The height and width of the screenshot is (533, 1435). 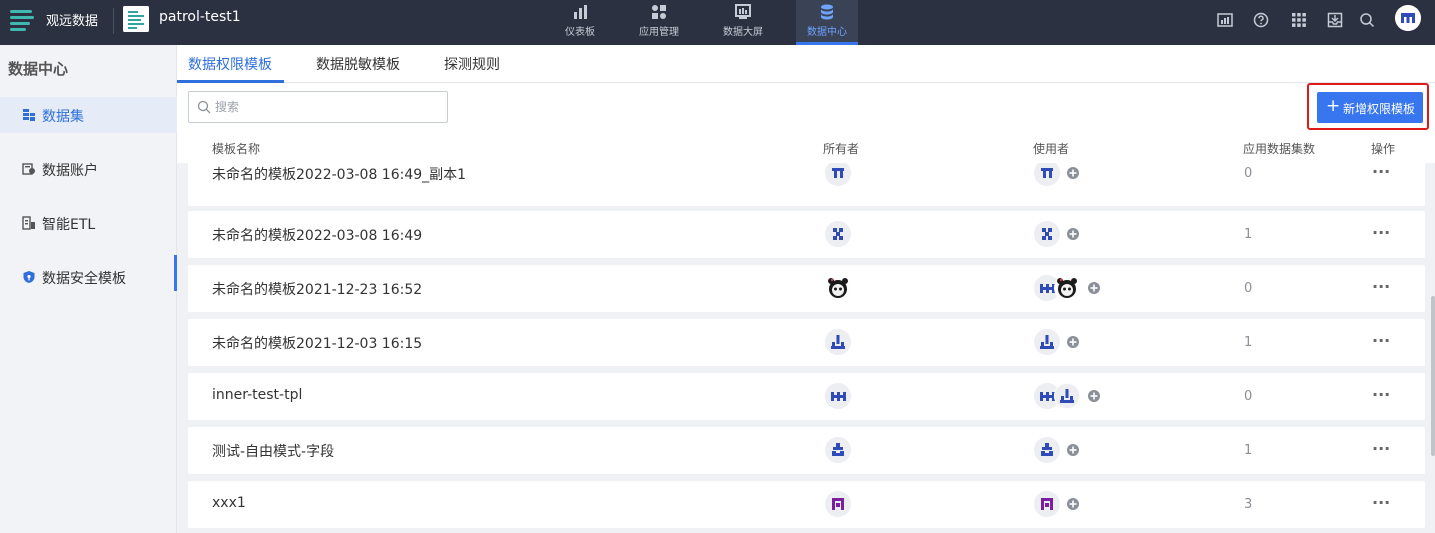 What do you see at coordinates (806, 396) in the screenshot?
I see `table-row: inner-test-tpl 0 ···` at bounding box center [806, 396].